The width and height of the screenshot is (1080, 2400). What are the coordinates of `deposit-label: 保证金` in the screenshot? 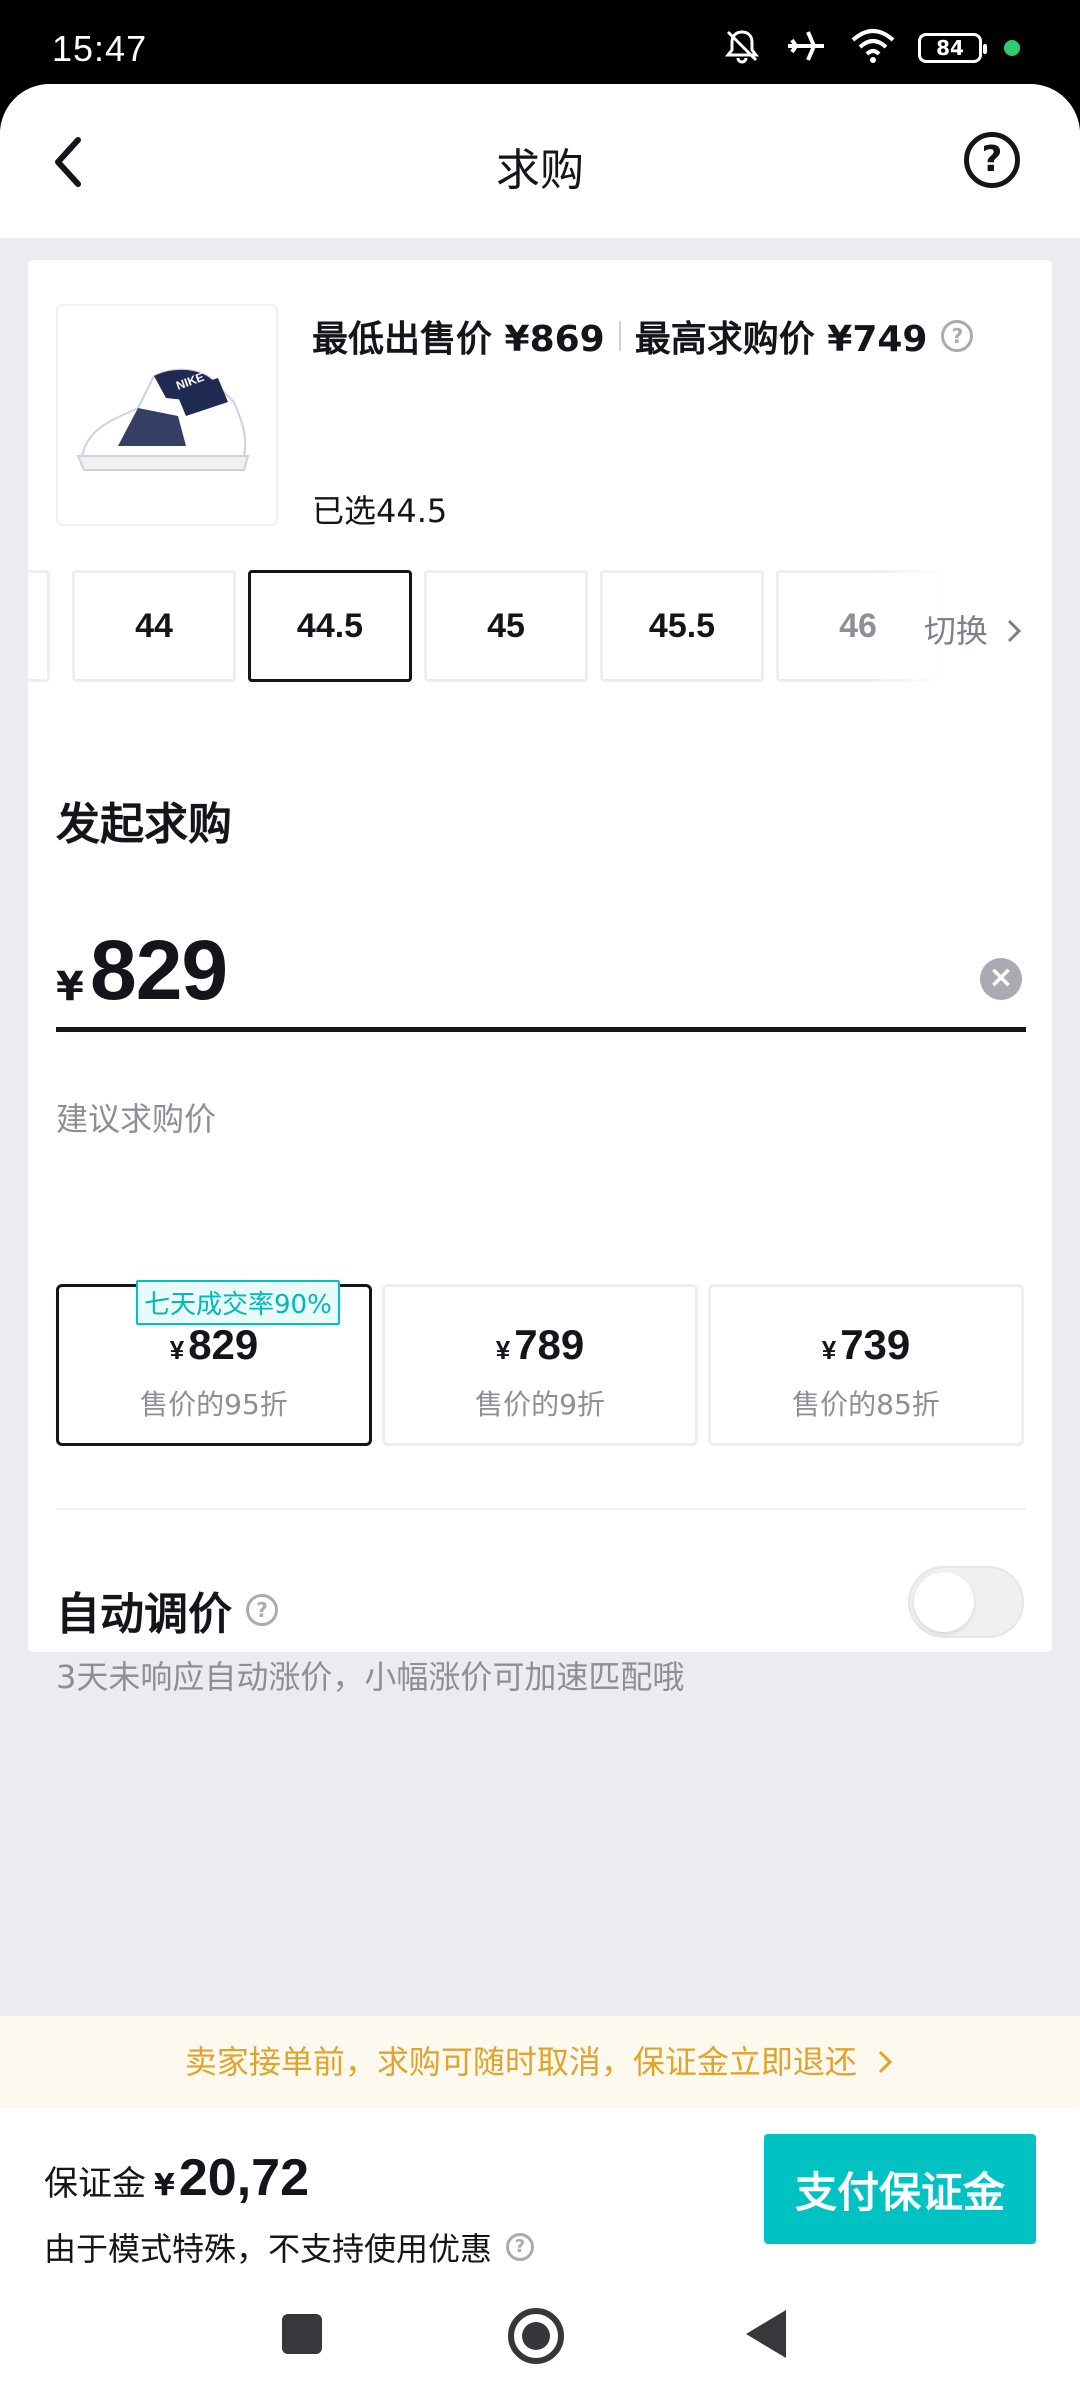 It's located at (95, 2184).